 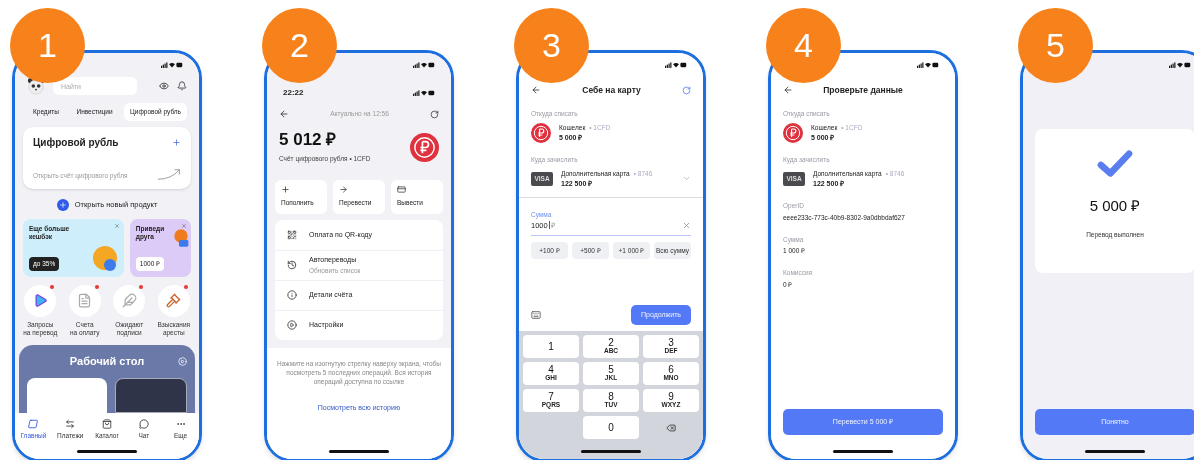 What do you see at coordinates (107, 424) in the screenshot?
I see `bag-icon` at bounding box center [107, 424].